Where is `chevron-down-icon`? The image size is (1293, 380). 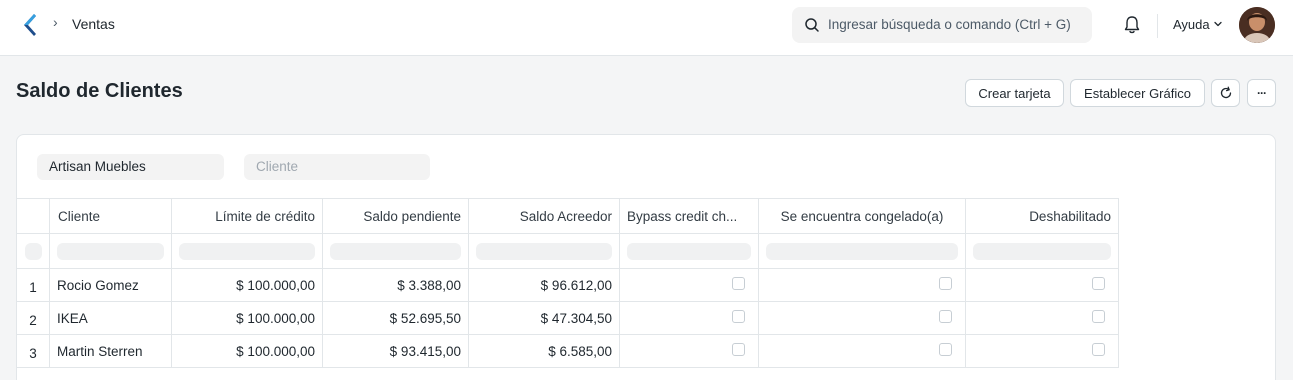
chevron-down-icon is located at coordinates (1218, 24).